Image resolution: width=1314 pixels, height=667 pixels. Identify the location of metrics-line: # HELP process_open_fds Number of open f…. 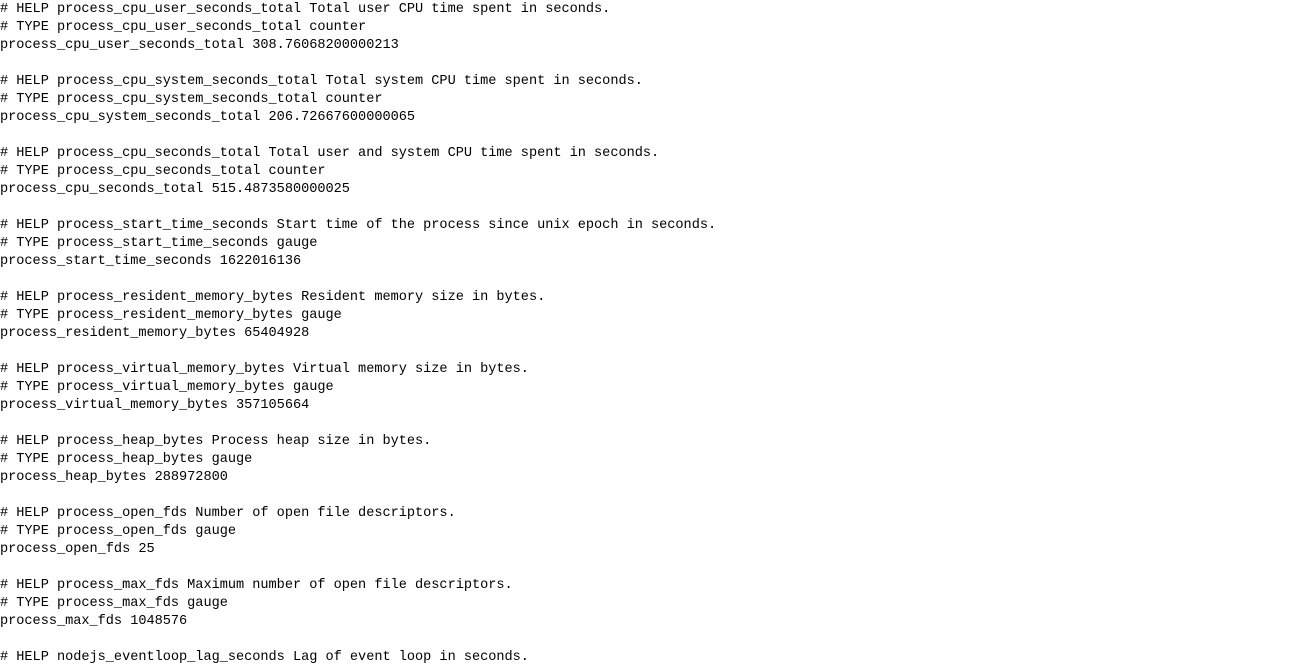
(228, 513).